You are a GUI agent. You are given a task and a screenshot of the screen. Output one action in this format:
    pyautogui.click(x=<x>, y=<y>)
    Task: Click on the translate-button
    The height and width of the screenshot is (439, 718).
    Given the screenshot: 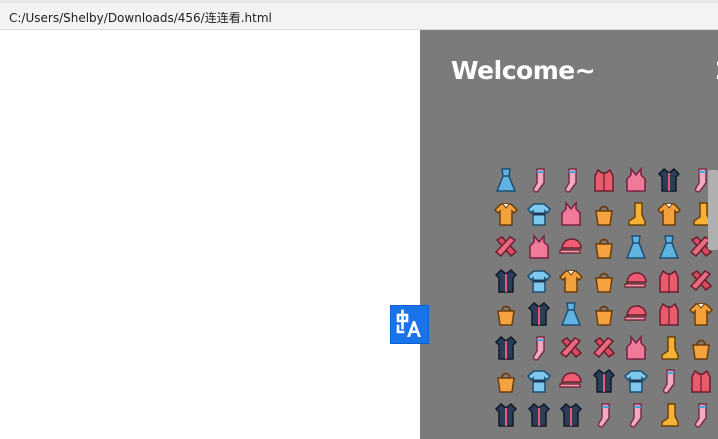 What is the action you would take?
    pyautogui.click(x=409, y=324)
    